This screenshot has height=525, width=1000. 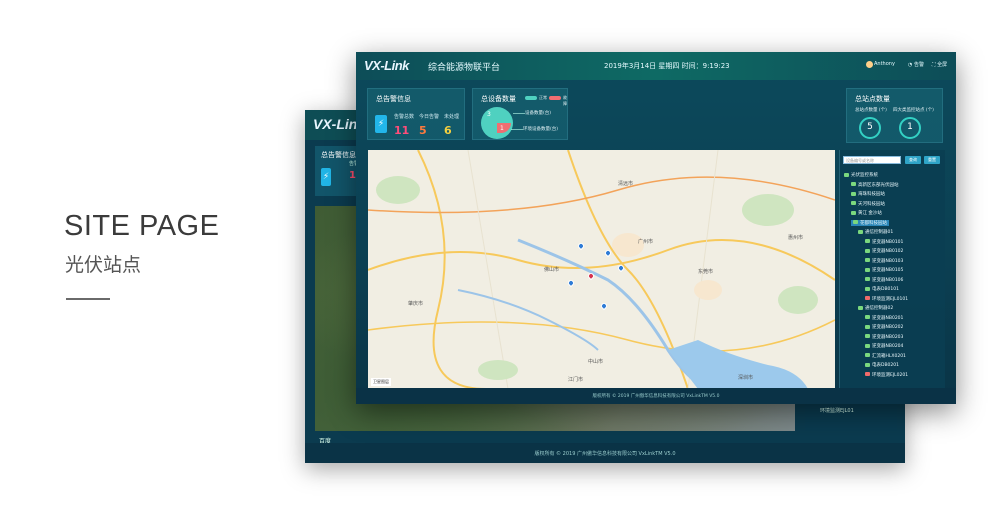 I want to click on tree-item-label: 通信控制器02, so click(x=879, y=308).